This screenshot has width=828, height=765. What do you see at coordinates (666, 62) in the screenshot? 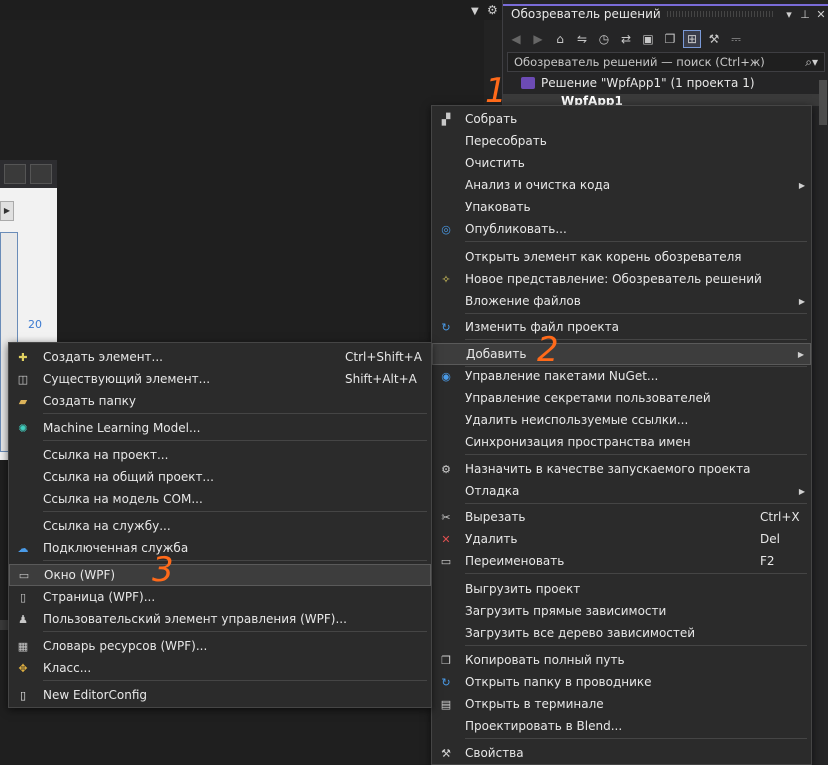
I see `solution-search-input: Обозреватель решений — поиск (Ctrl+ж) ⌕▾` at bounding box center [666, 62].